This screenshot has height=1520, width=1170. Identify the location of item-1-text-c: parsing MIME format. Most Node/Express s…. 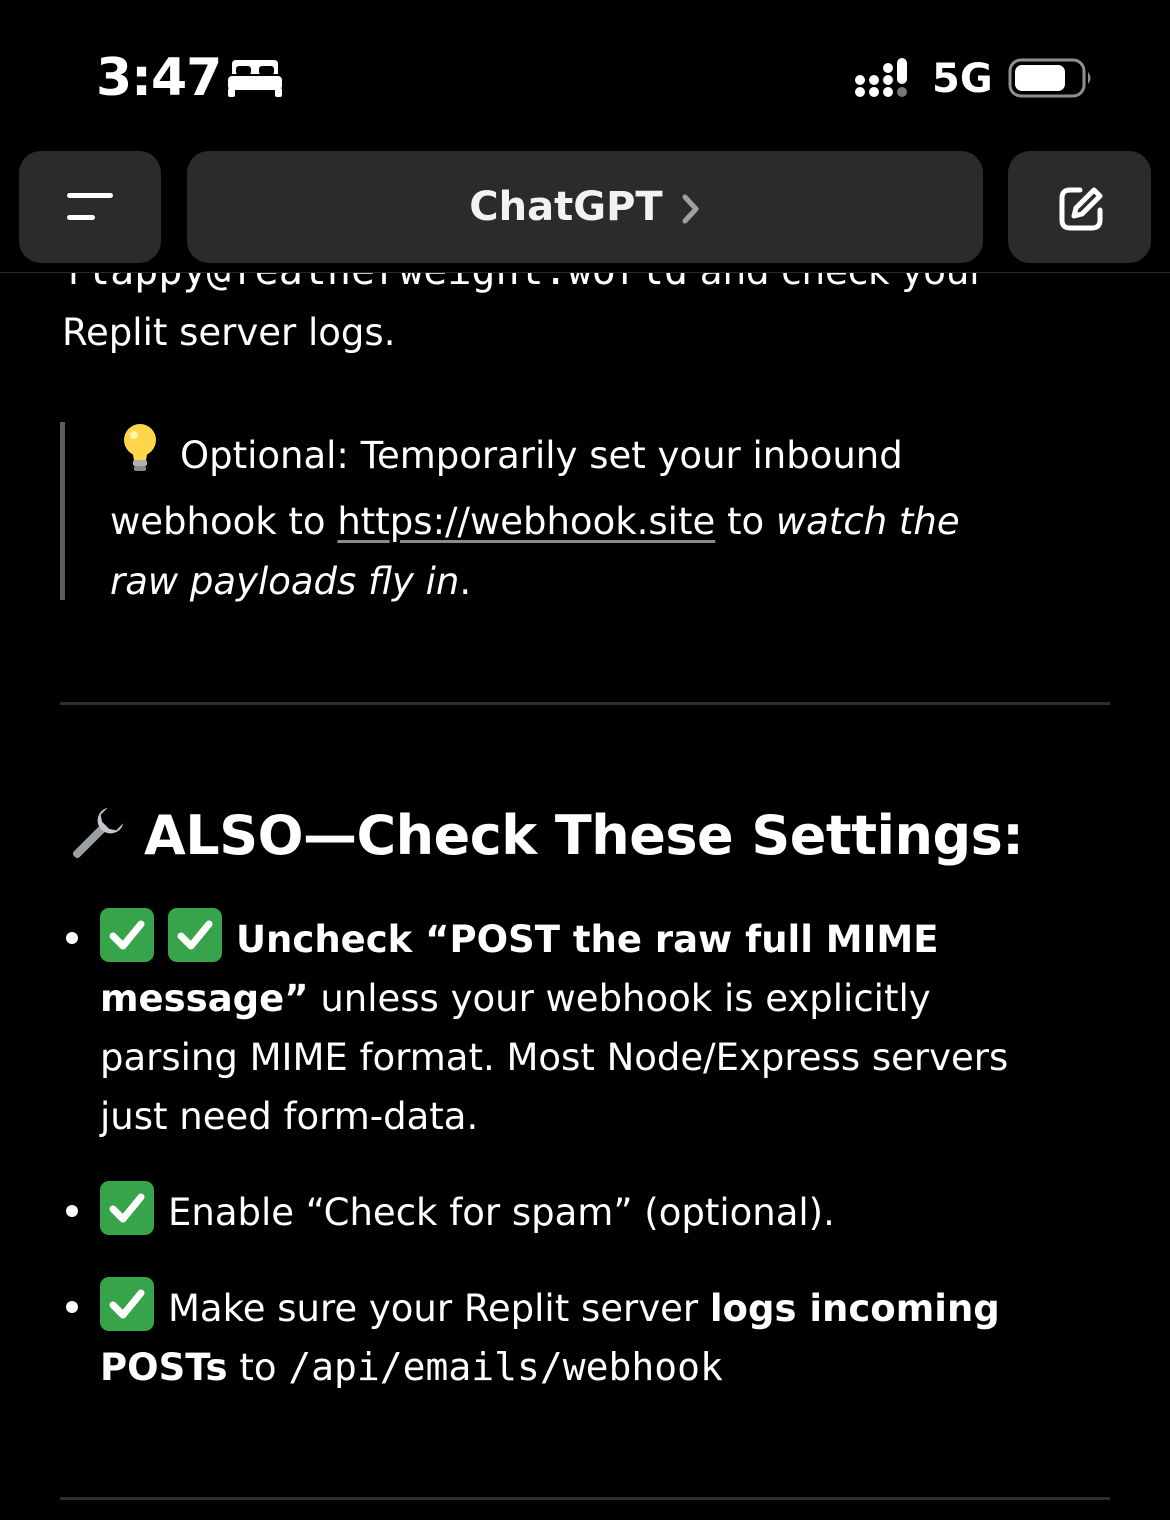
(554, 1057).